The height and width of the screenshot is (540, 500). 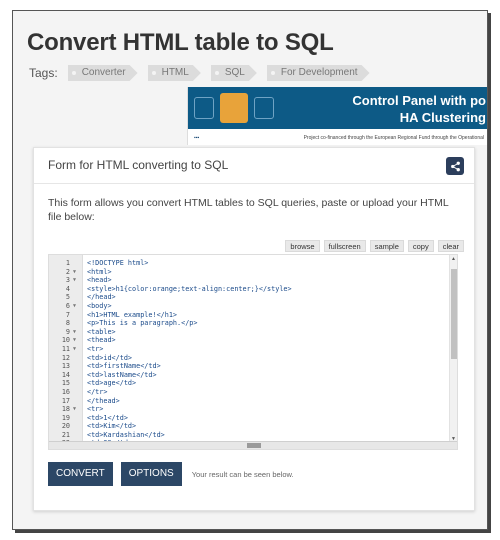 What do you see at coordinates (67, 263) in the screenshot?
I see `line-number: 1` at bounding box center [67, 263].